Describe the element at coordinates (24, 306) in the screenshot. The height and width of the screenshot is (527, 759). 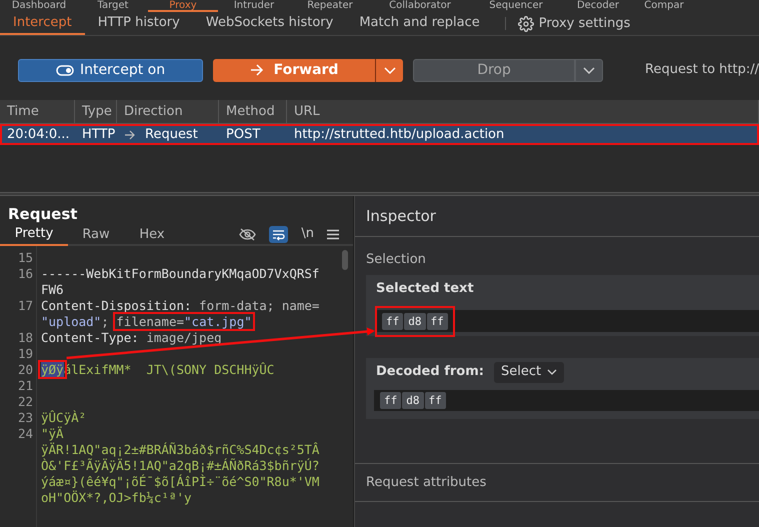
I see `line-number: 17` at that location.